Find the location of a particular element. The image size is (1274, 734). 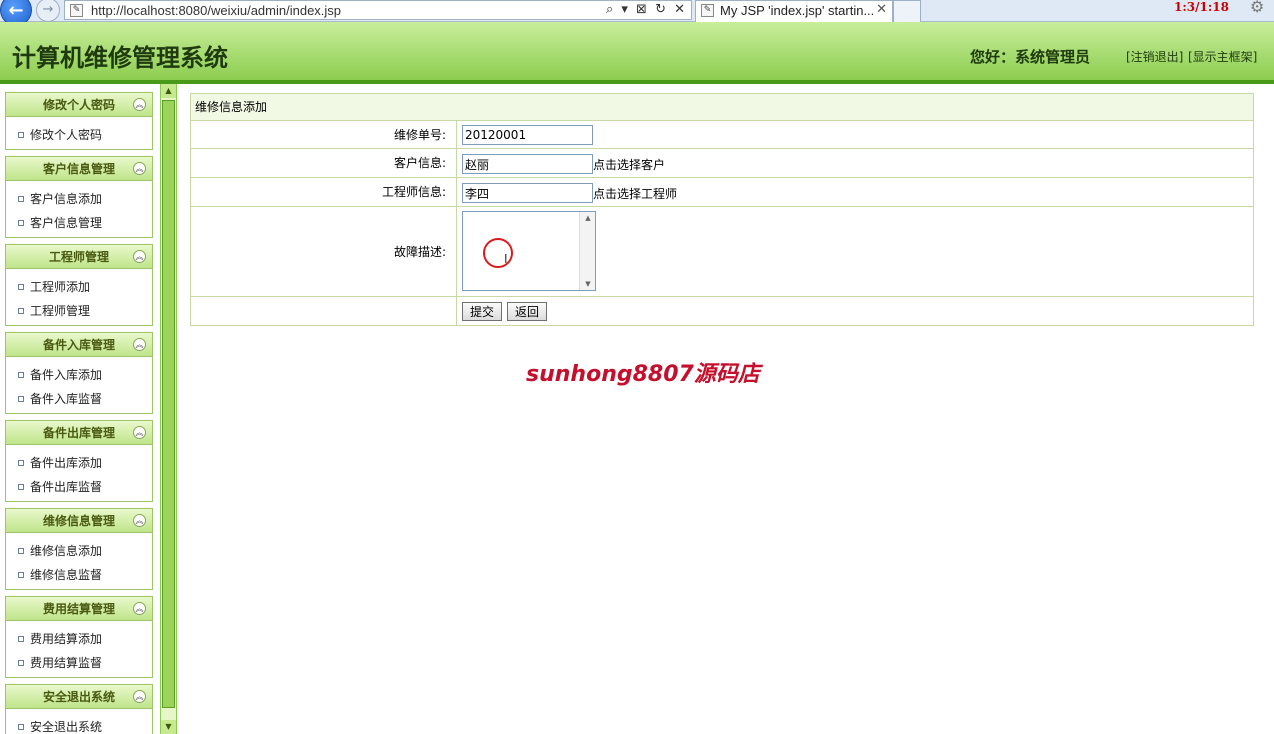

sidebar-item-label: 备件入库添加 is located at coordinates (66, 375).